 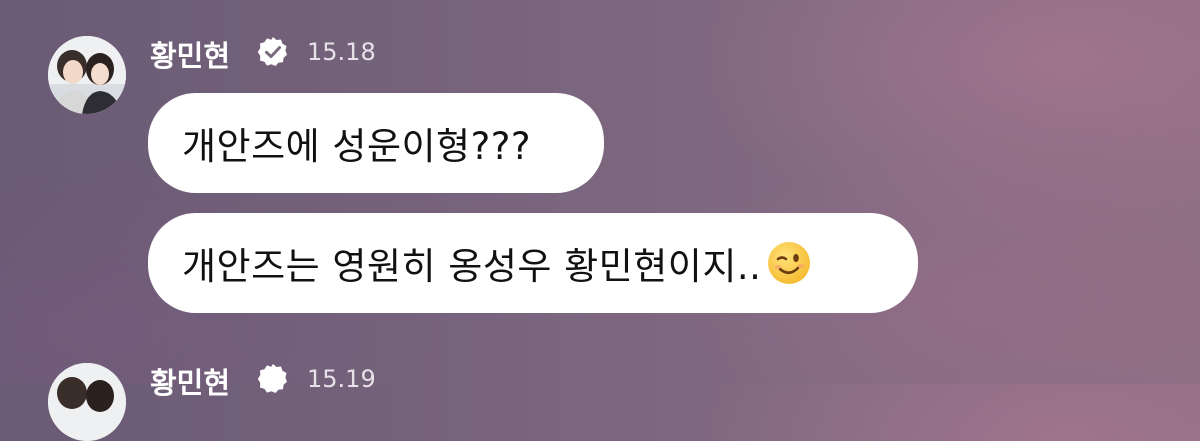 I want to click on winking-face-icon, so click(x=789, y=263).